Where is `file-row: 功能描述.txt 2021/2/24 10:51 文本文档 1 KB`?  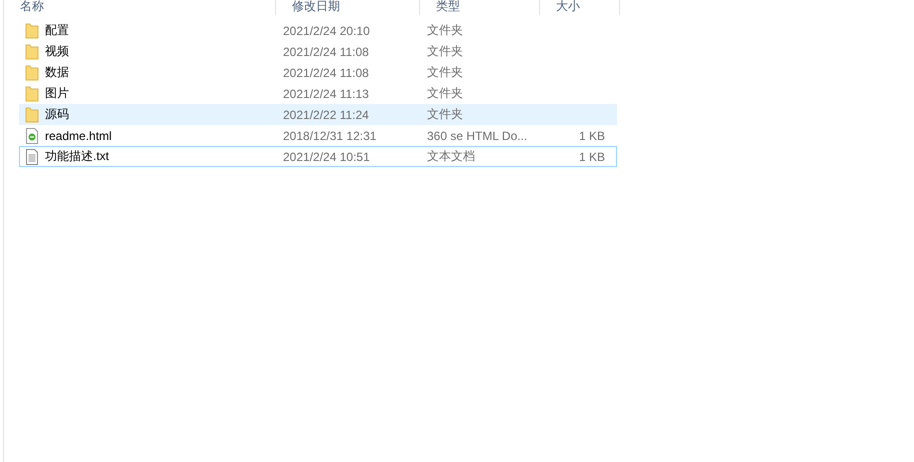 file-row: 功能描述.txt 2021/2/24 10:51 文本文档 1 KB is located at coordinates (318, 156).